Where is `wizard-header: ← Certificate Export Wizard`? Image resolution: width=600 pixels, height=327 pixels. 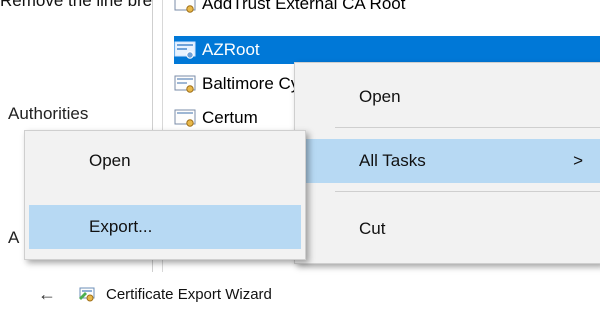 wizard-header: ← Certificate Export Wizard is located at coordinates (155, 294).